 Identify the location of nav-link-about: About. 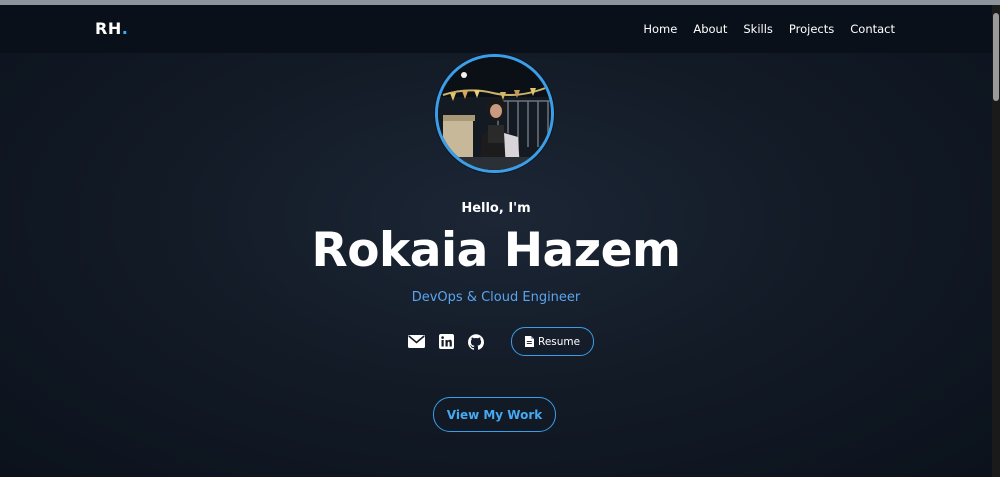
(710, 29).